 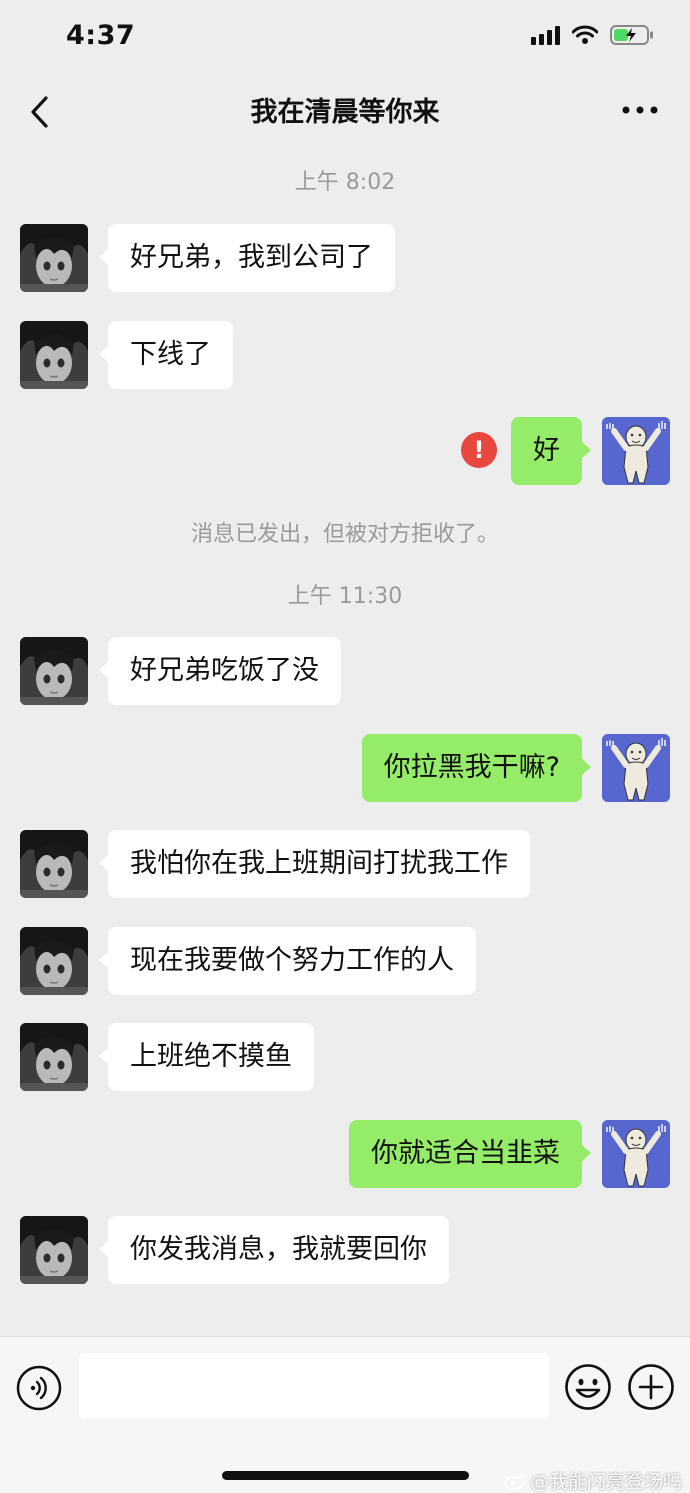 What do you see at coordinates (220, 671) in the screenshot?
I see `incoming-message-bubble: 好兄弟吃饭了没` at bounding box center [220, 671].